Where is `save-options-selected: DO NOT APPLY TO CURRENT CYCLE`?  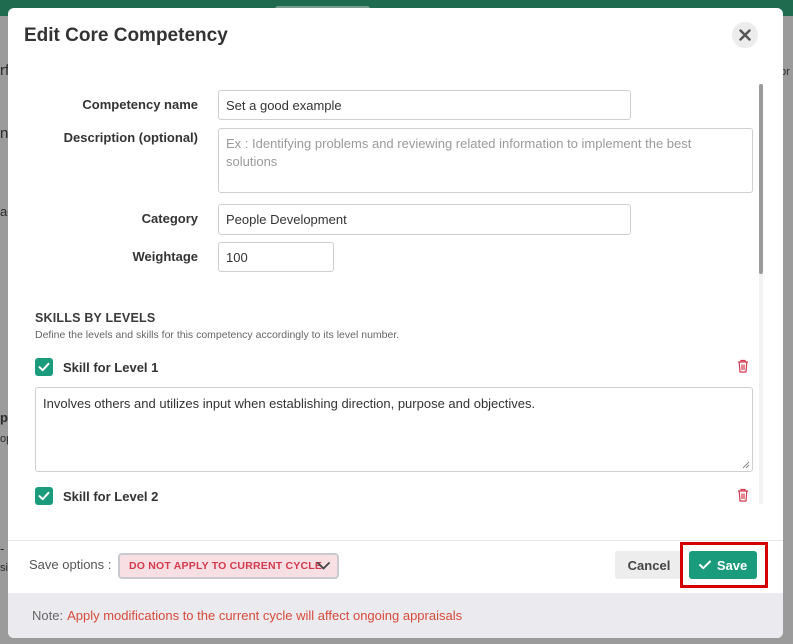 save-options-selected: DO NOT APPLY TO CURRENT CYCLE is located at coordinates (226, 566).